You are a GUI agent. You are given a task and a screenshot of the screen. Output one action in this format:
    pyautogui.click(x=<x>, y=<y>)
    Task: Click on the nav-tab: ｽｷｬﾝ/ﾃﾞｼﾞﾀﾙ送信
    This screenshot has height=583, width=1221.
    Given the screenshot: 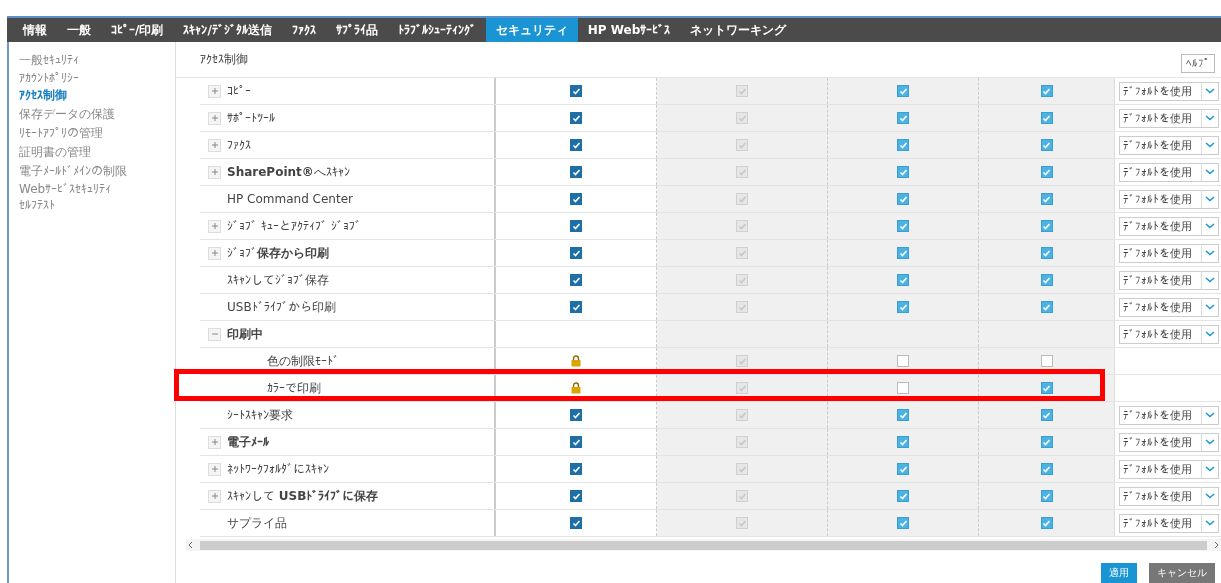 What is the action you would take?
    pyautogui.click(x=227, y=30)
    